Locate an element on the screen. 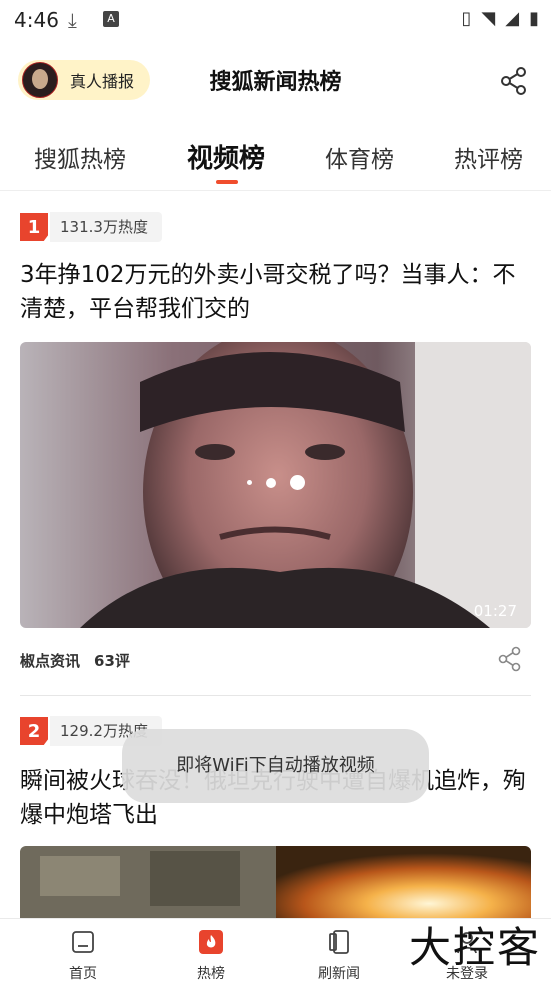  status-time: 4:46 is located at coordinates (36, 20).